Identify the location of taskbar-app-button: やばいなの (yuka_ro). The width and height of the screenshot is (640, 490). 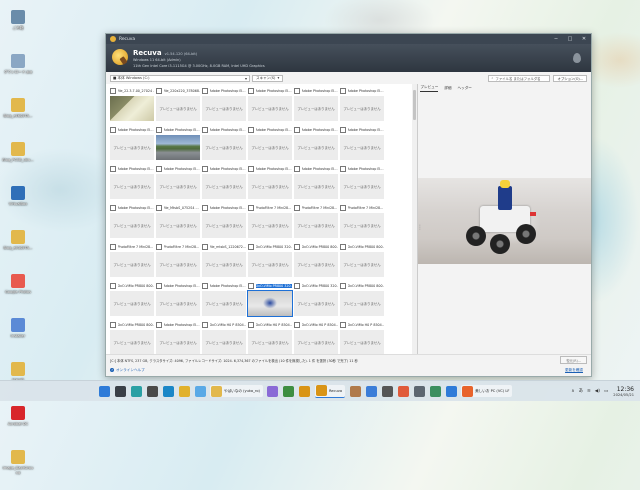
(236, 391).